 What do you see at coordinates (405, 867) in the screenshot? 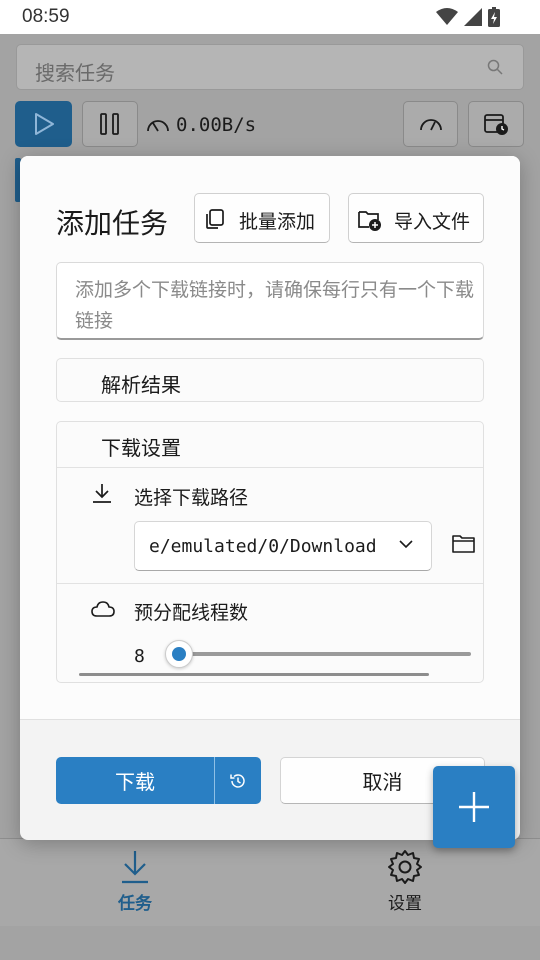
I see `gear-icon` at bounding box center [405, 867].